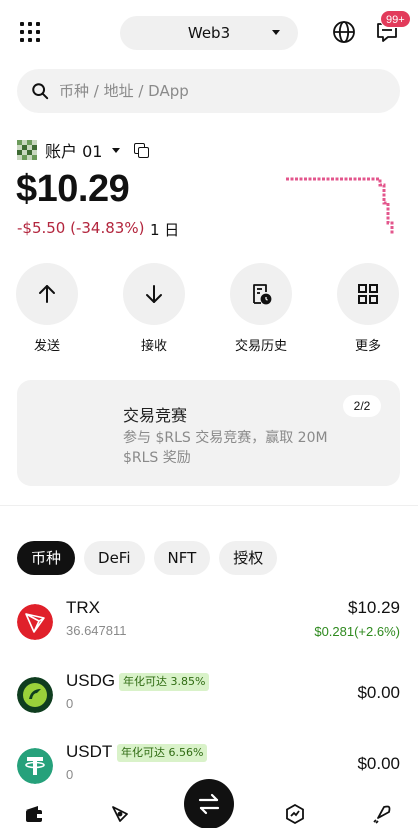  I want to click on receive-label: 接收, so click(153, 346).